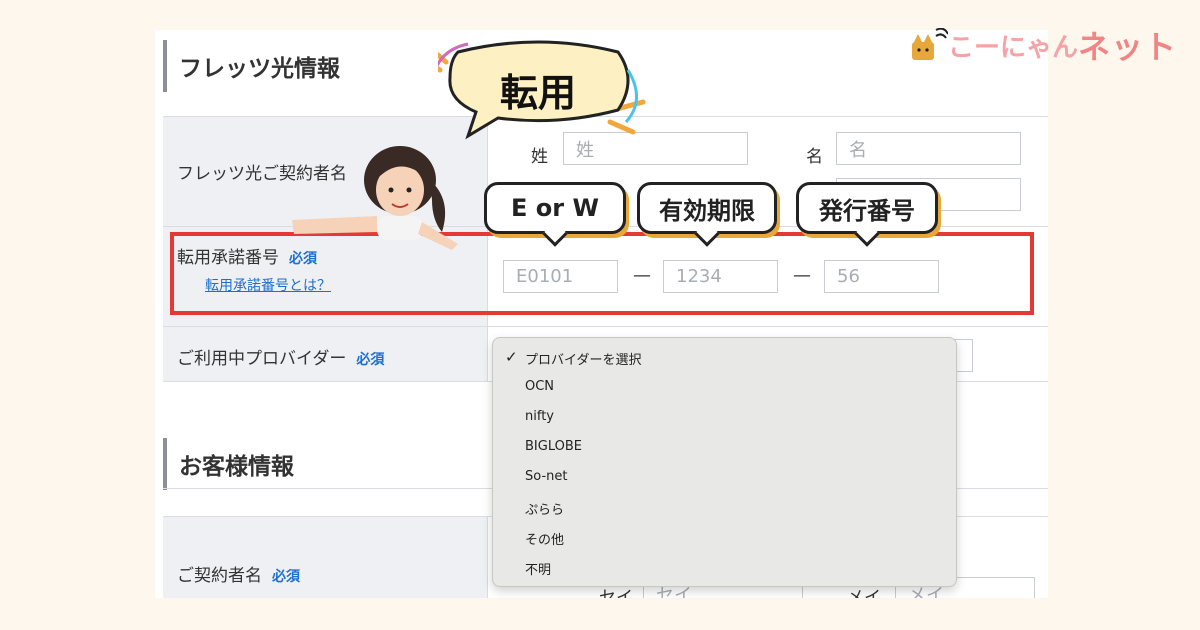 The width and height of the screenshot is (1200, 630). What do you see at coordinates (228, 464) in the screenshot?
I see `section-title-customer: お客様情報` at bounding box center [228, 464].